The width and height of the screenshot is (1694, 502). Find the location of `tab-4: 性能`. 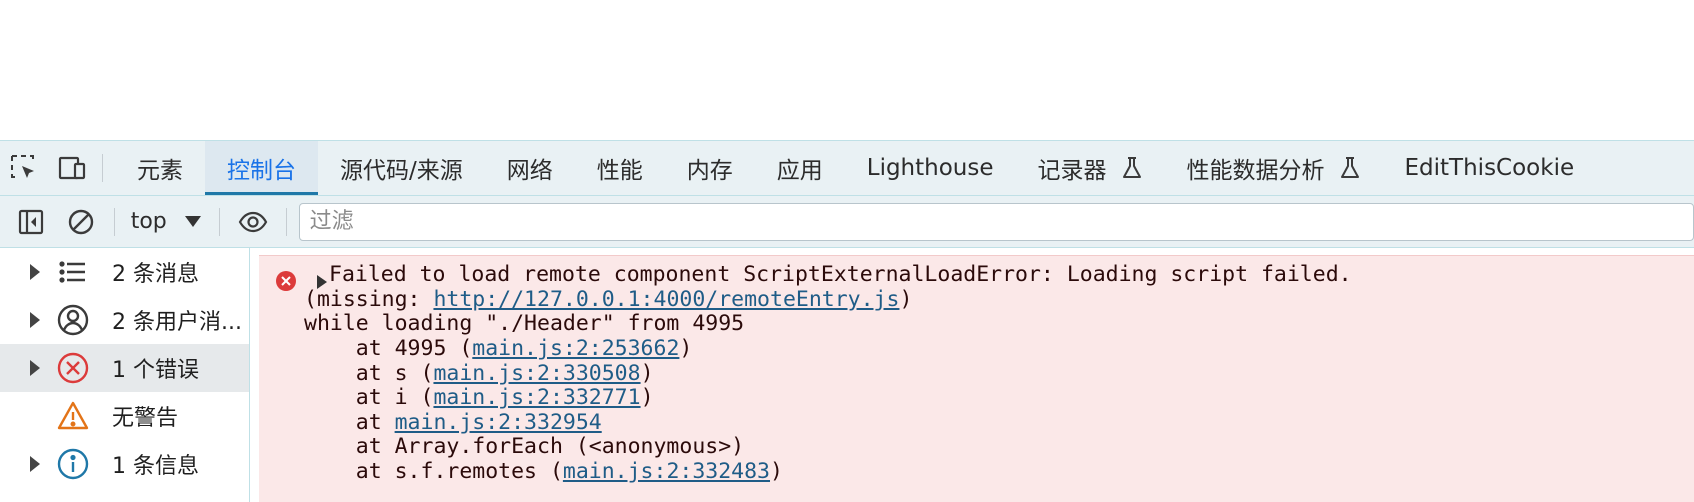

tab-4: 性能 is located at coordinates (620, 168).